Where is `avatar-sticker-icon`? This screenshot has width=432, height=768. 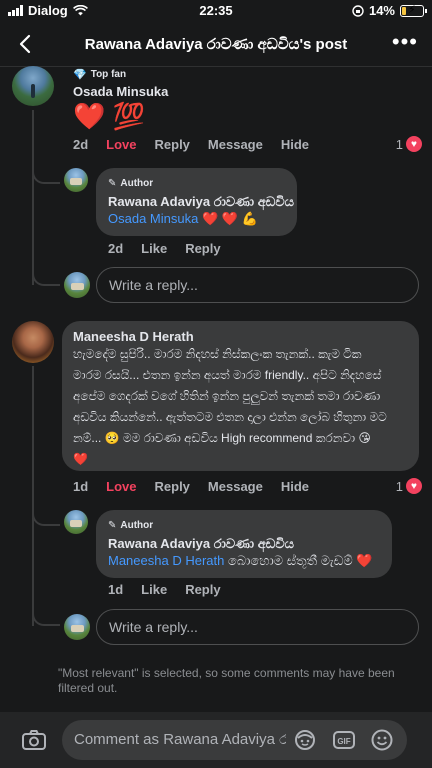
avatar-sticker-icon is located at coordinates (305, 740).